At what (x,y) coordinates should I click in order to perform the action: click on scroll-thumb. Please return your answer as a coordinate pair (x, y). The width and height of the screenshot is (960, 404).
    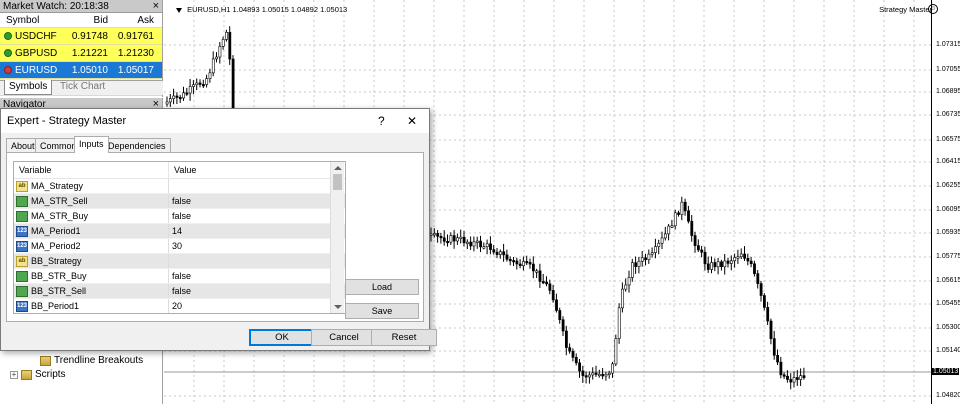
    Looking at the image, I should click on (337, 182).